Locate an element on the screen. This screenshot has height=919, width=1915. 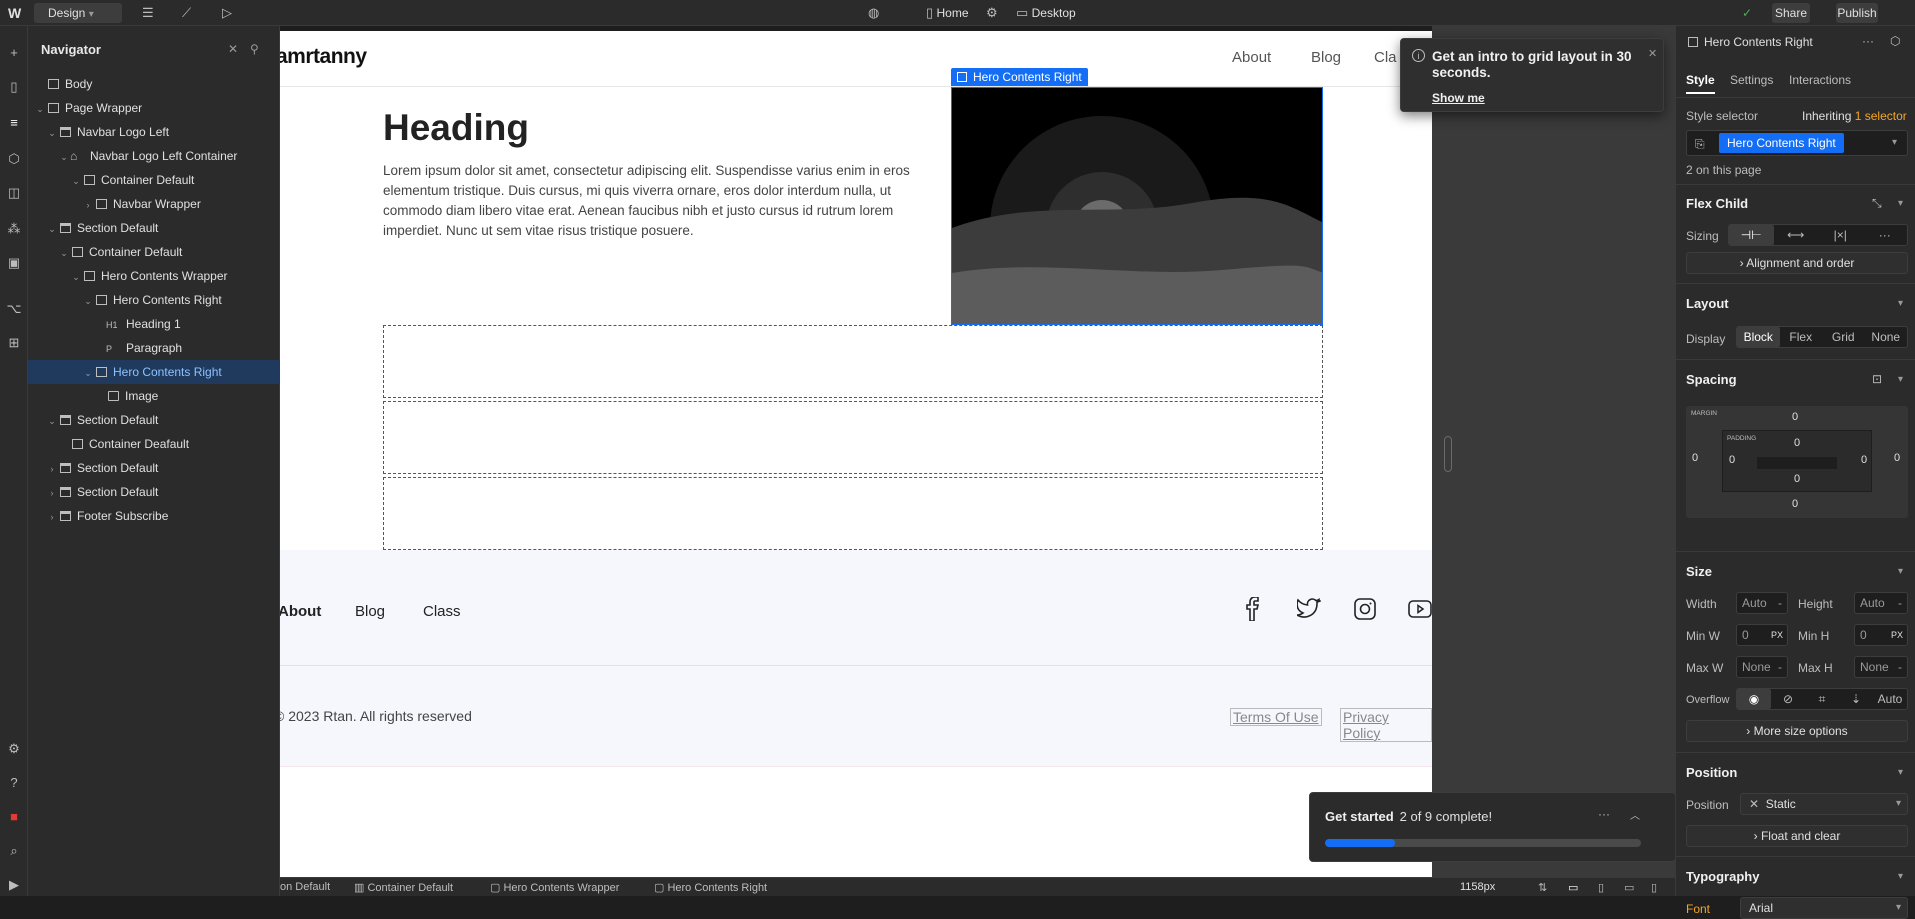
privacy-link: Privacy Policy is located at coordinates (1386, 725).